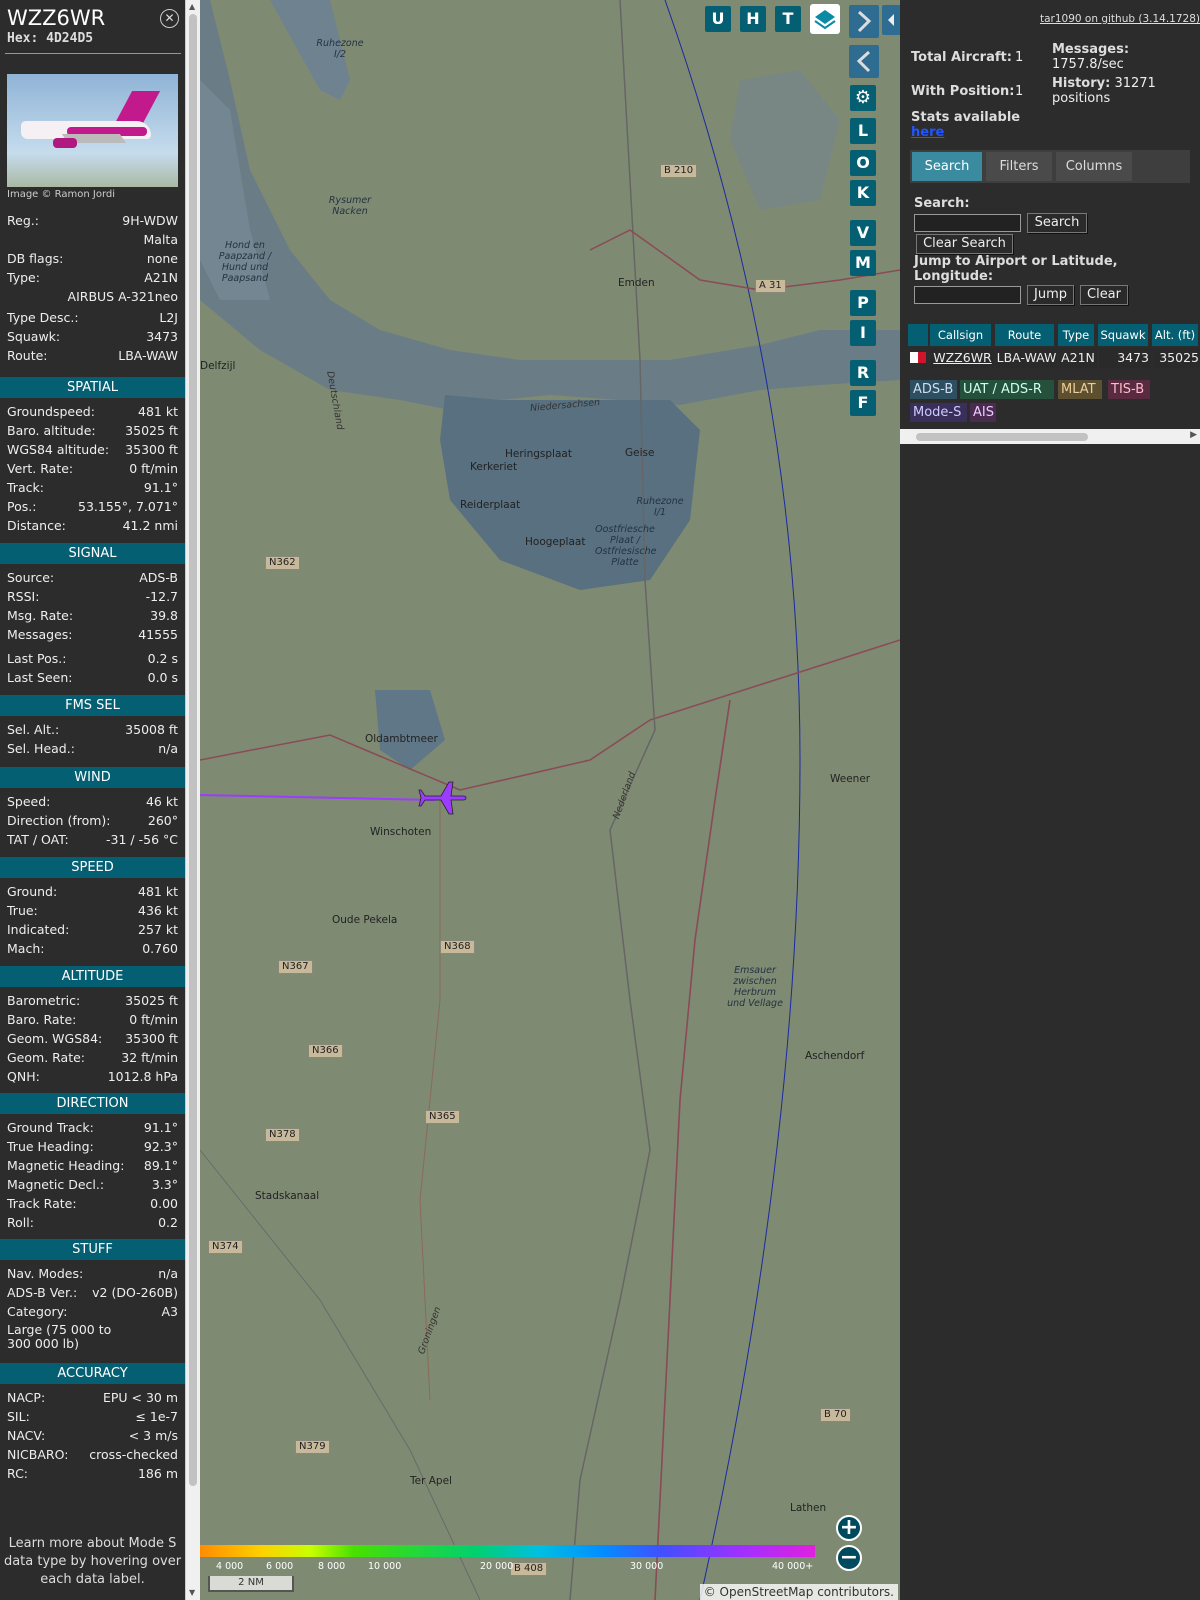 The image size is (1200, 1600). I want to click on search-input, so click(967, 223).